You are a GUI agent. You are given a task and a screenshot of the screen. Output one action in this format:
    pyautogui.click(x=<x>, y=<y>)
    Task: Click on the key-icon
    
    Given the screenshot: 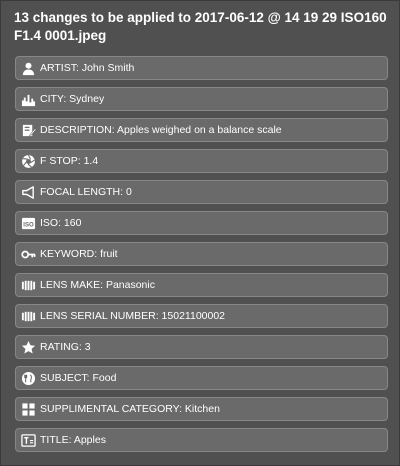 What is the action you would take?
    pyautogui.click(x=28, y=254)
    